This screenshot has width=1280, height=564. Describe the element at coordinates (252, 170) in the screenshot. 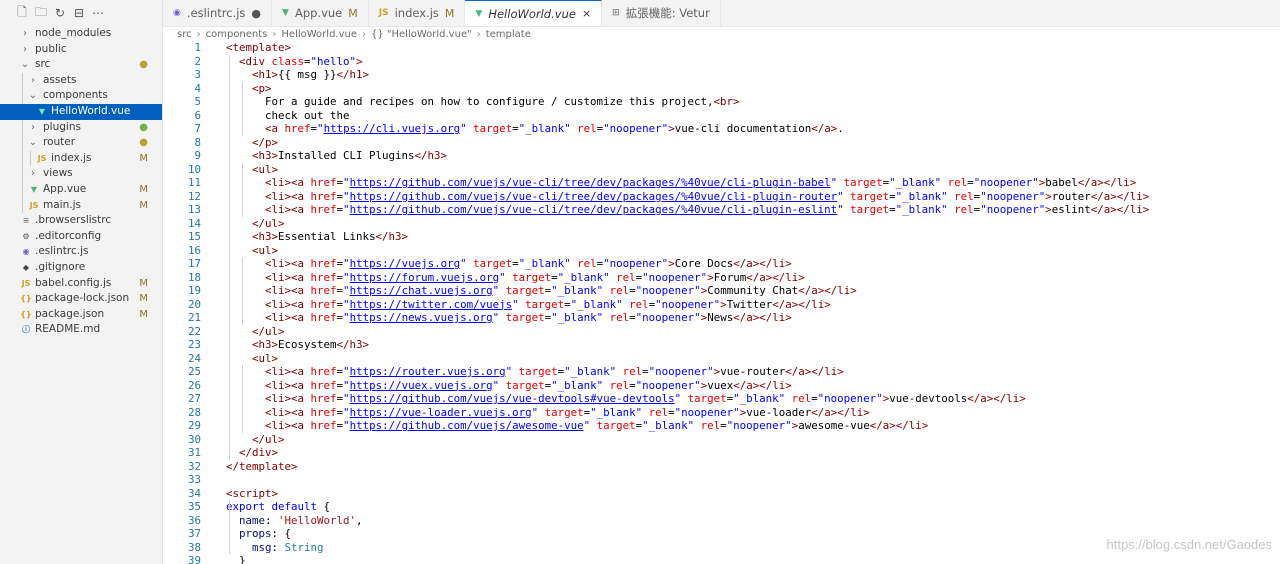

I see `code-text: <ul>` at that location.